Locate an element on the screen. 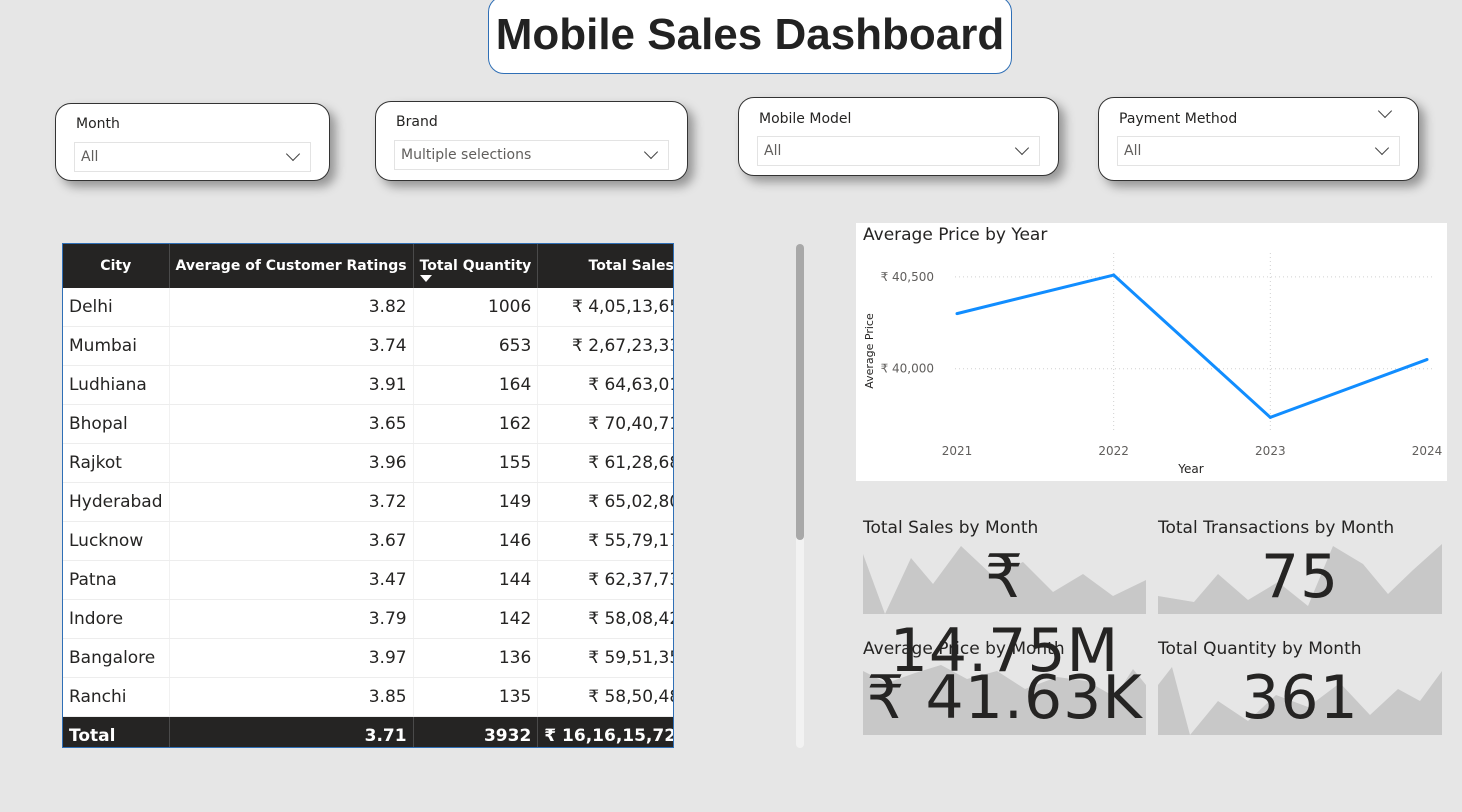 Image resolution: width=1462 pixels, height=812 pixels. table-cell-sales: ₹ 61,28,681.48 is located at coordinates (605, 463).